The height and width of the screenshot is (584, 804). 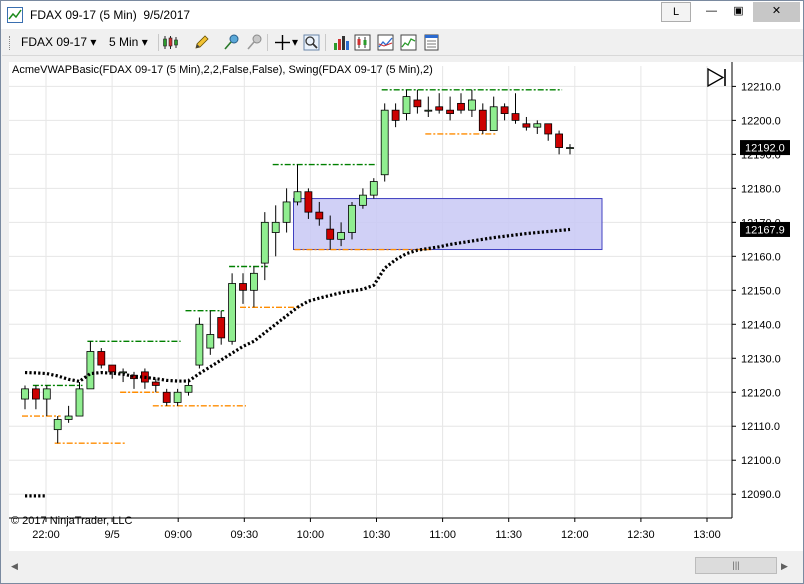 What do you see at coordinates (295, 42) in the screenshot?
I see `crosshair-dropdown: ▾` at bounding box center [295, 42].